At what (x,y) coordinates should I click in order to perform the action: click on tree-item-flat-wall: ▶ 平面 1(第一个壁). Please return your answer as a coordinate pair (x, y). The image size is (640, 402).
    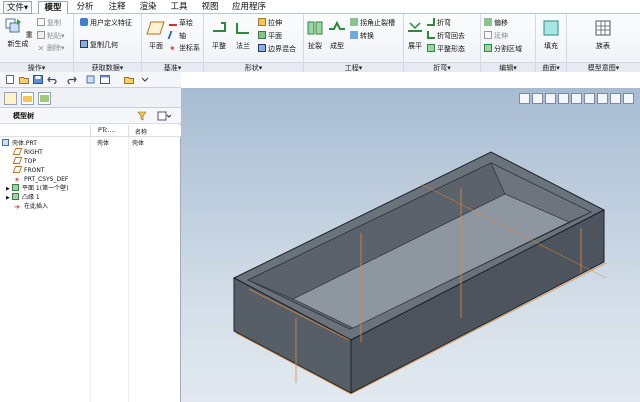
    Looking at the image, I should click on (37, 188).